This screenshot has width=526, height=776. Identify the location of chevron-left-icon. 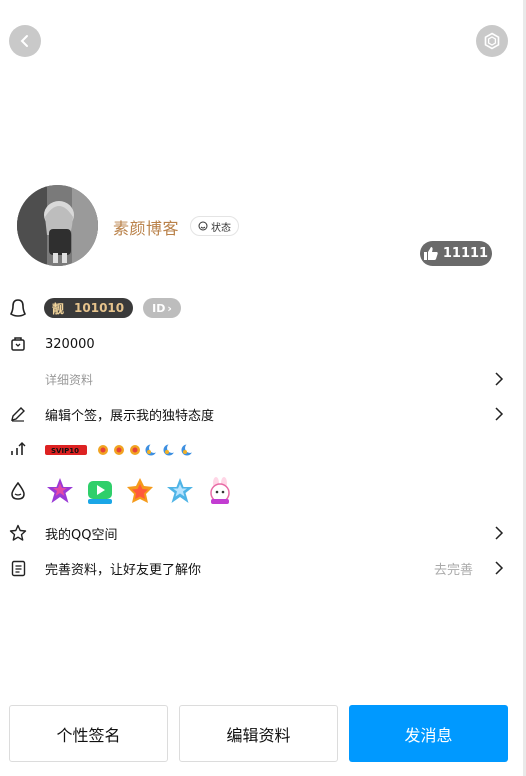
(24, 41).